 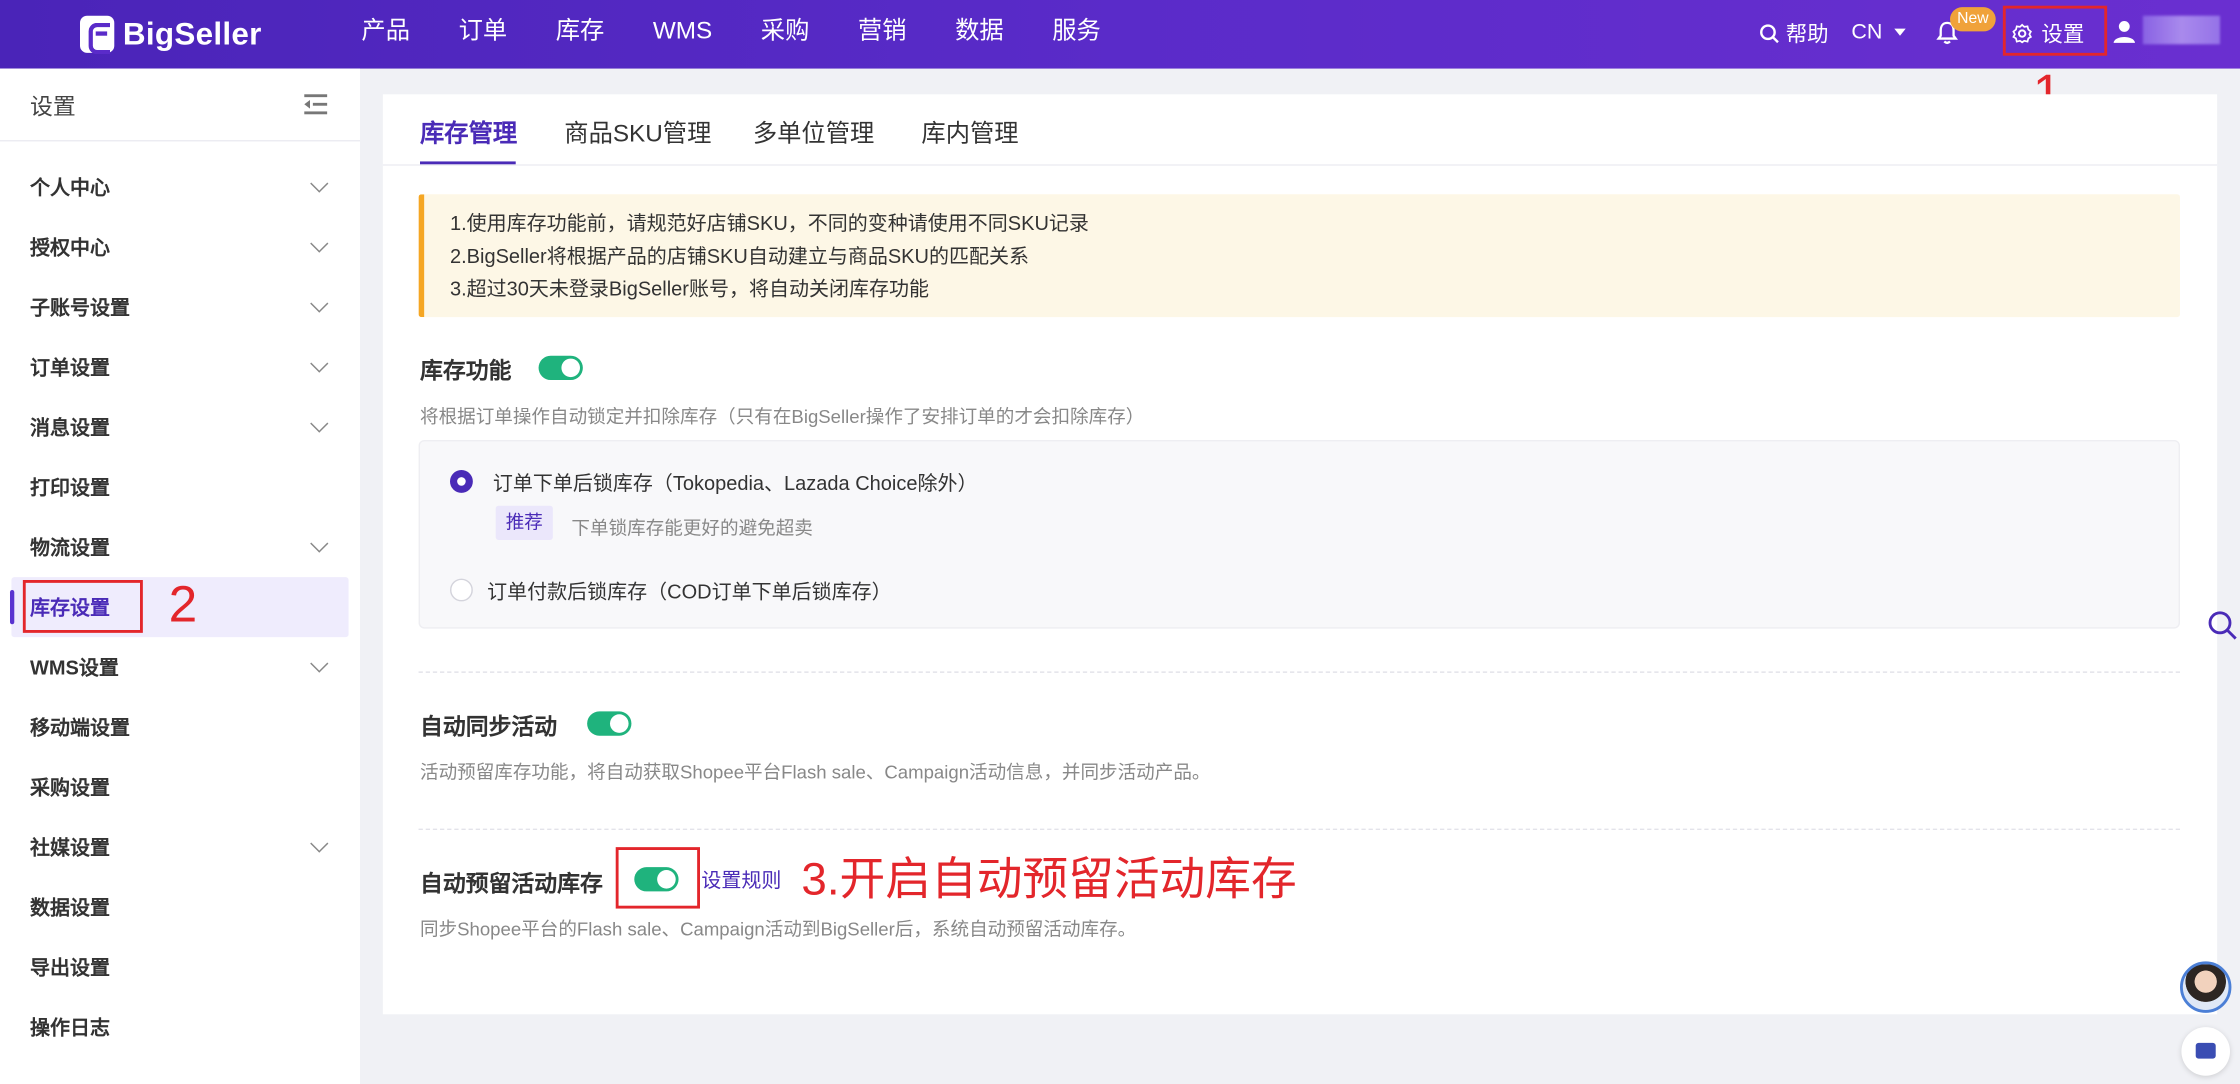 I want to click on sidebar-item-label: 采购设置, so click(x=69, y=787).